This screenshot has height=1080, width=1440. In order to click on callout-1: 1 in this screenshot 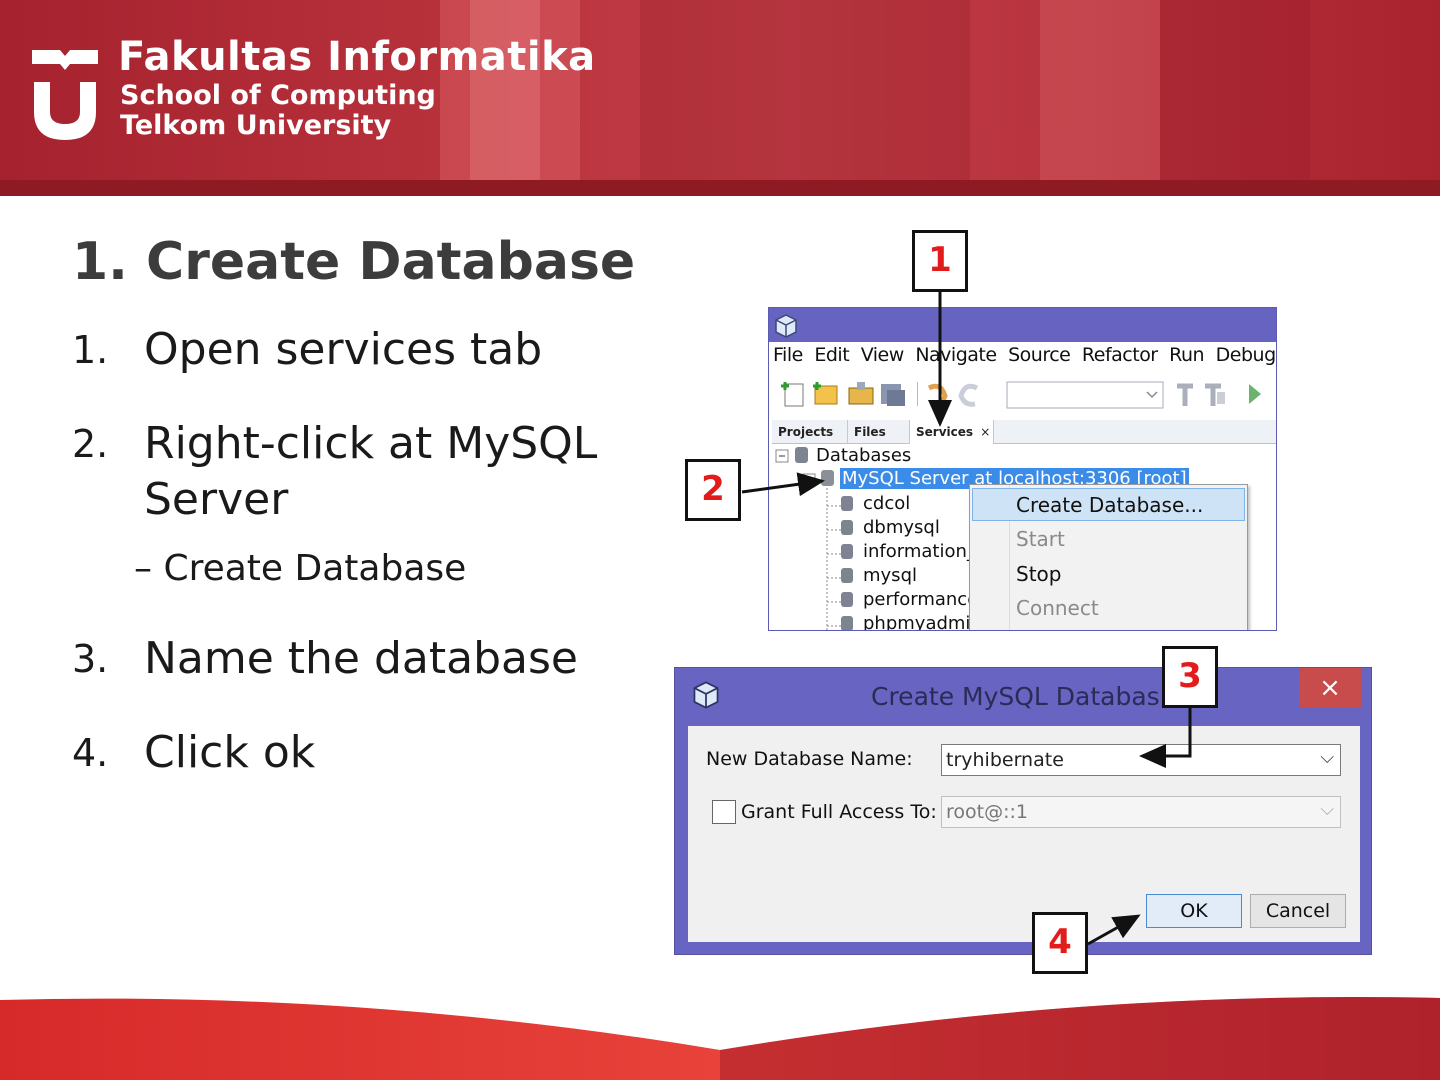, I will do `click(940, 261)`.